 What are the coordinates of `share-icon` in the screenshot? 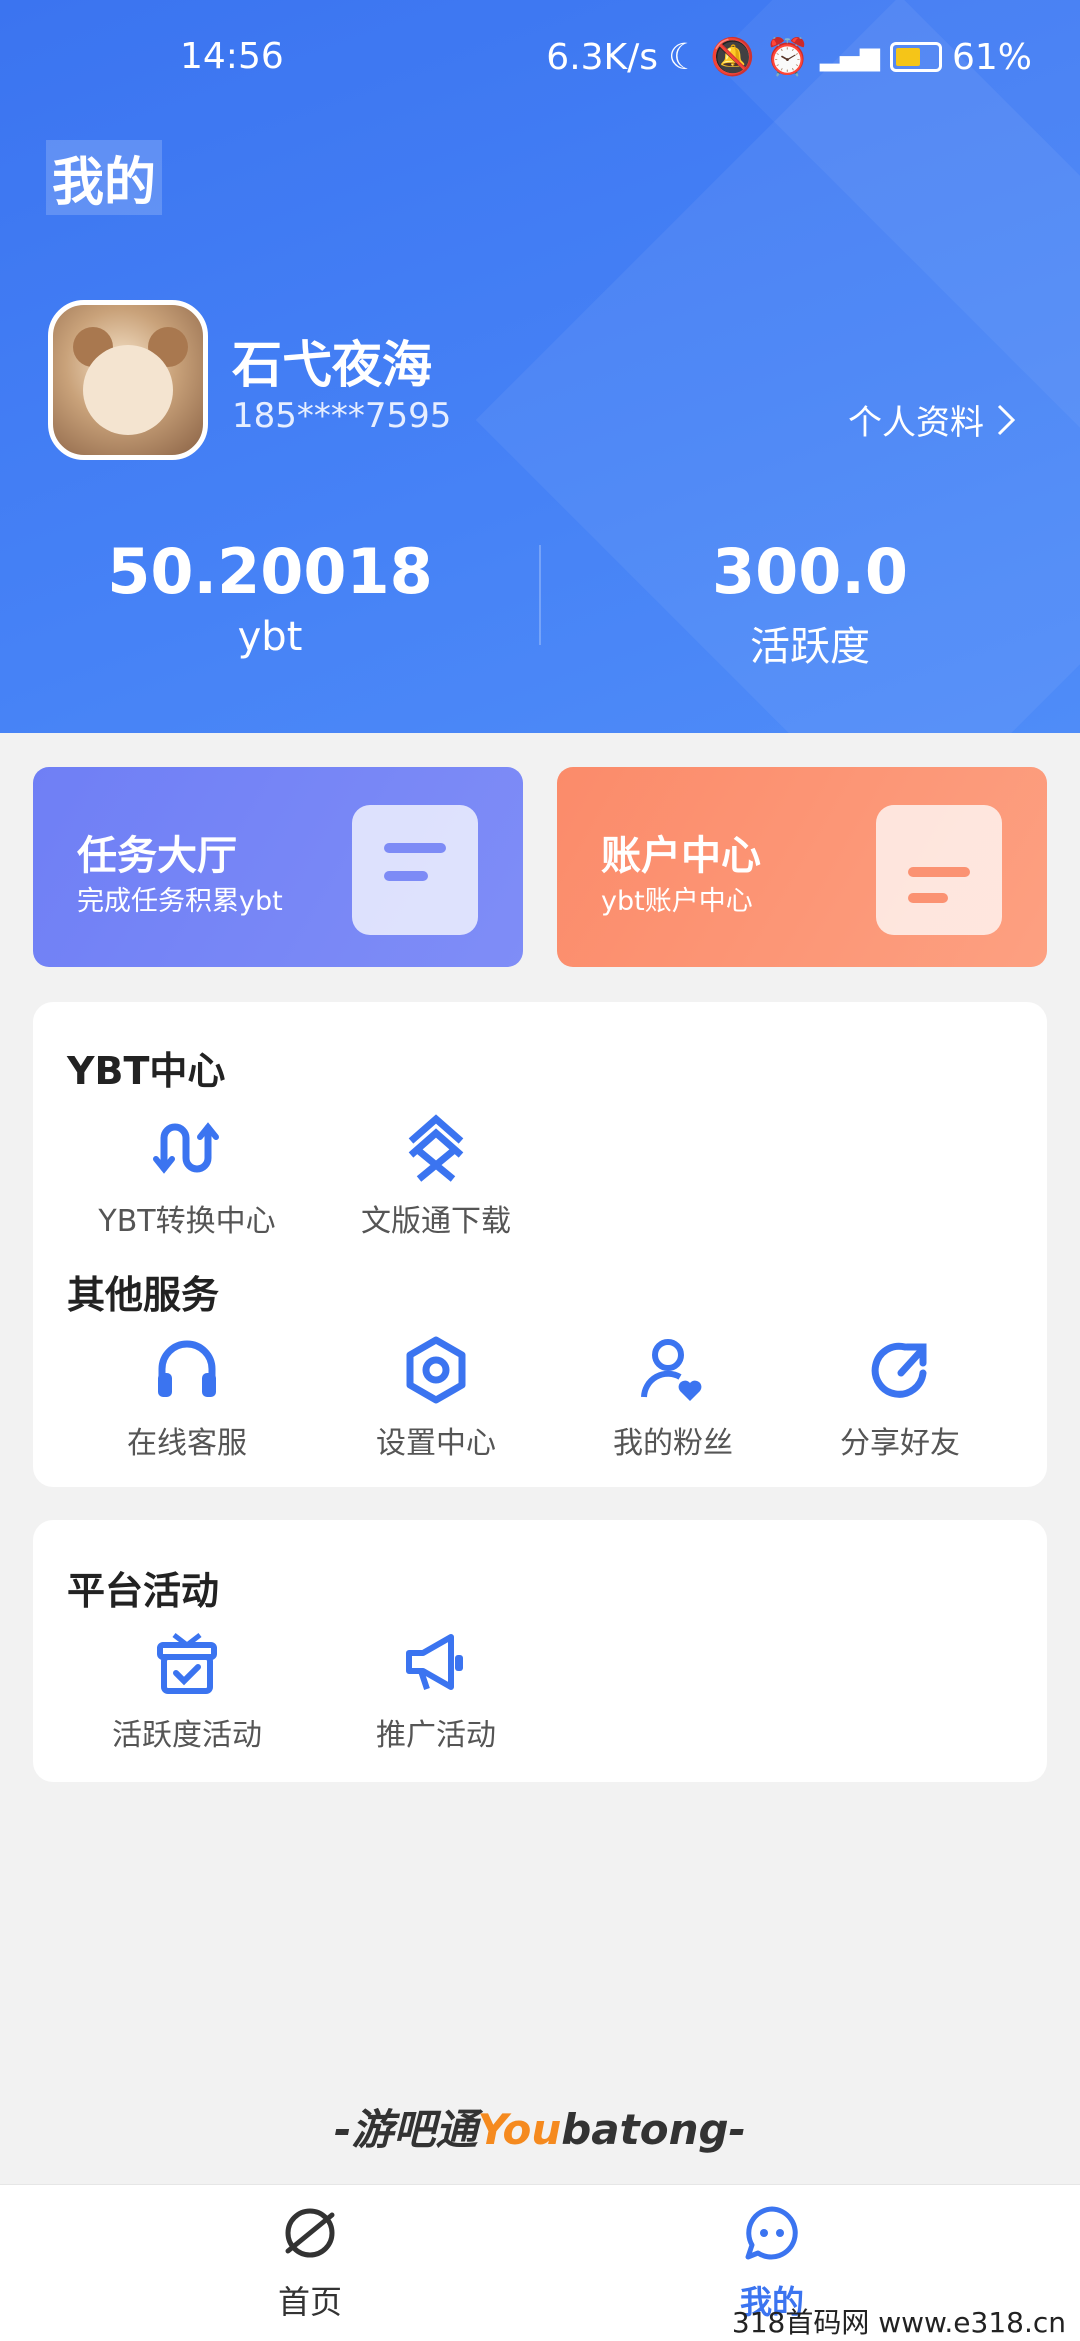 It's located at (900, 1370).